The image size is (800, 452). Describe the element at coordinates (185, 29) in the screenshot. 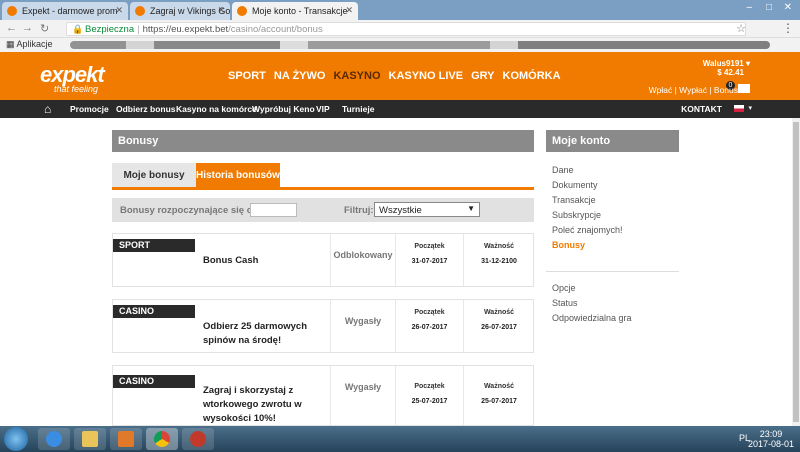

I see `url-host: https://eu.expekt.bet` at that location.